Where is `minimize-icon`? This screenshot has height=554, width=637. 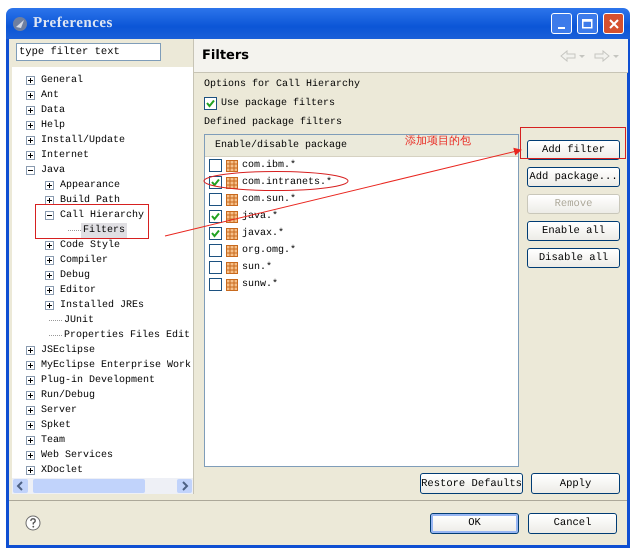
minimize-icon is located at coordinates (561, 27).